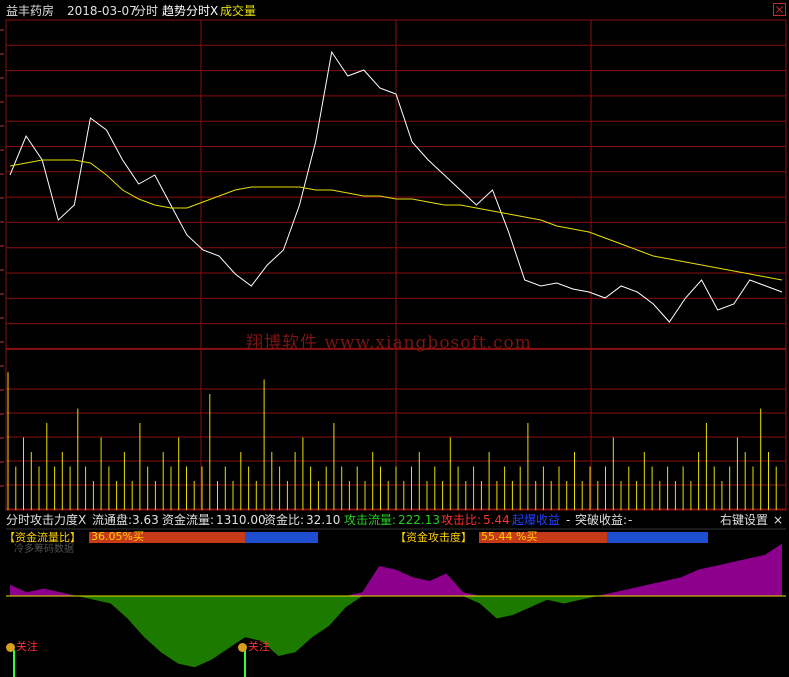  What do you see at coordinates (744, 520) in the screenshot?
I see `settings-button: 右键设置` at bounding box center [744, 520].